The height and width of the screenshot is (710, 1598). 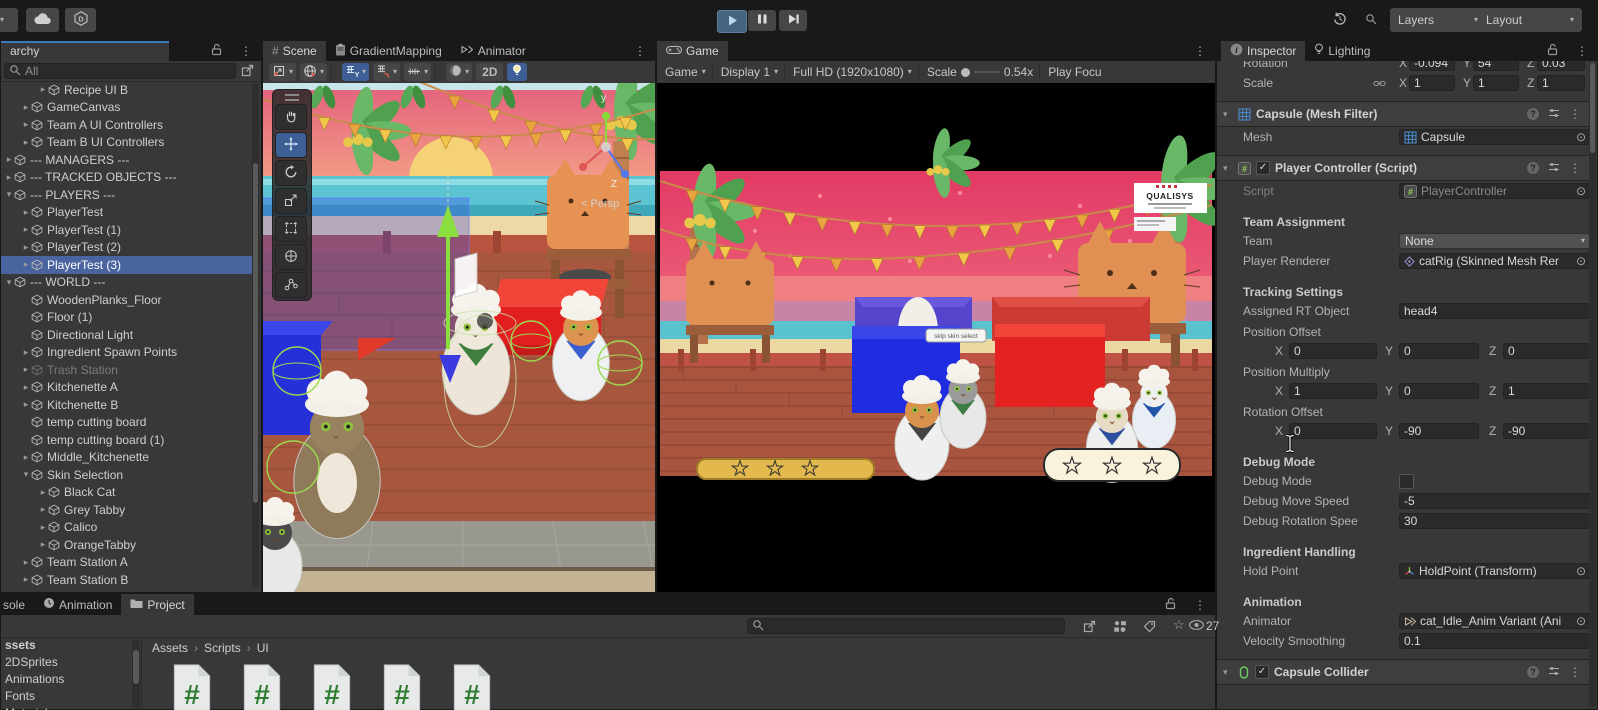 What do you see at coordinates (956, 335) in the screenshot?
I see `skip-skin-select-button: skip skin select` at bounding box center [956, 335].